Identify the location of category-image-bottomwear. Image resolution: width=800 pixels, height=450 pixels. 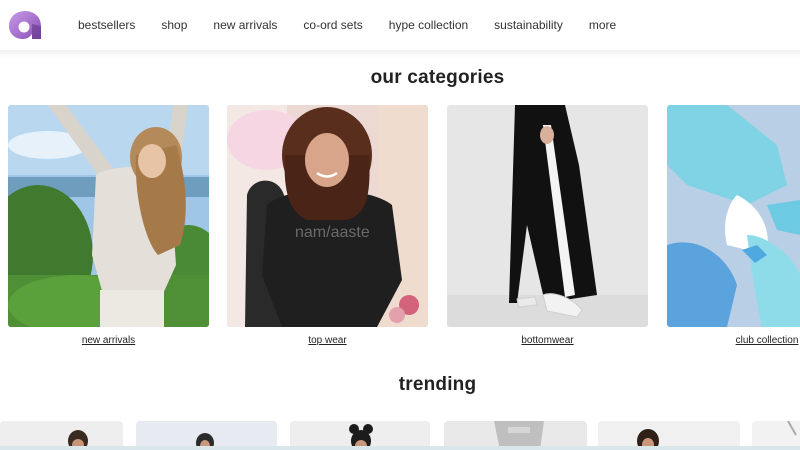
(547, 216).